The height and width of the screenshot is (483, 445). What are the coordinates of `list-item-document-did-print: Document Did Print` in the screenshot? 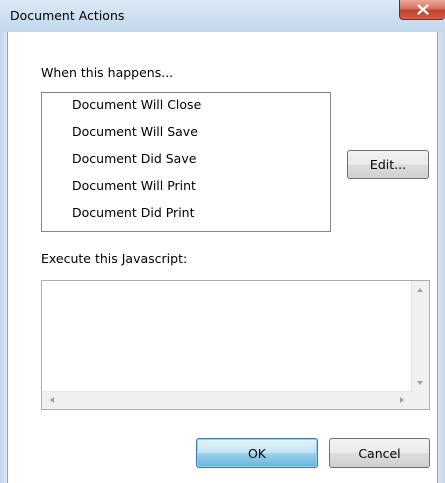 It's located at (133, 212).